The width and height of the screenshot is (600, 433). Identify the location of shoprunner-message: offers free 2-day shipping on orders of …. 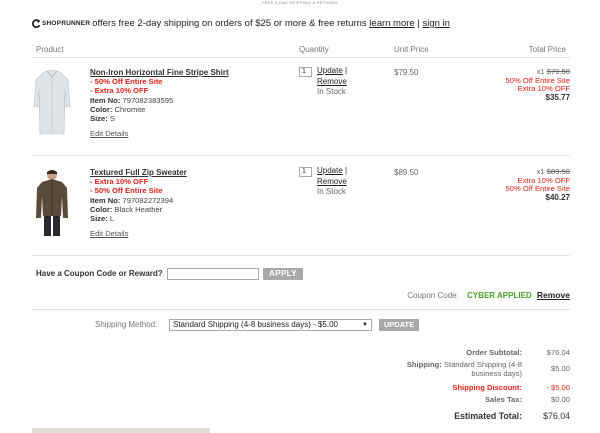
(229, 23).